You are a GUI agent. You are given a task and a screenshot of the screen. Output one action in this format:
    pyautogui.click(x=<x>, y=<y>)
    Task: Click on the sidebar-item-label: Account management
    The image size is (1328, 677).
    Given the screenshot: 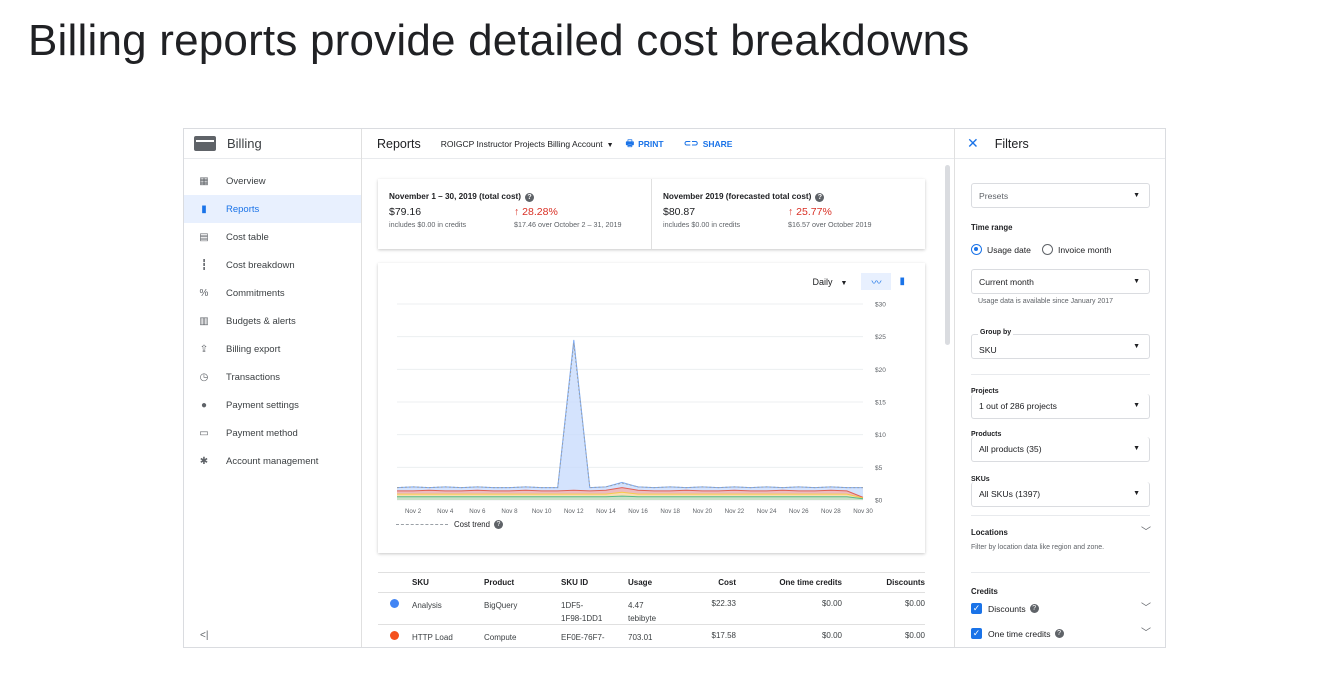 What is the action you would take?
    pyautogui.click(x=272, y=461)
    